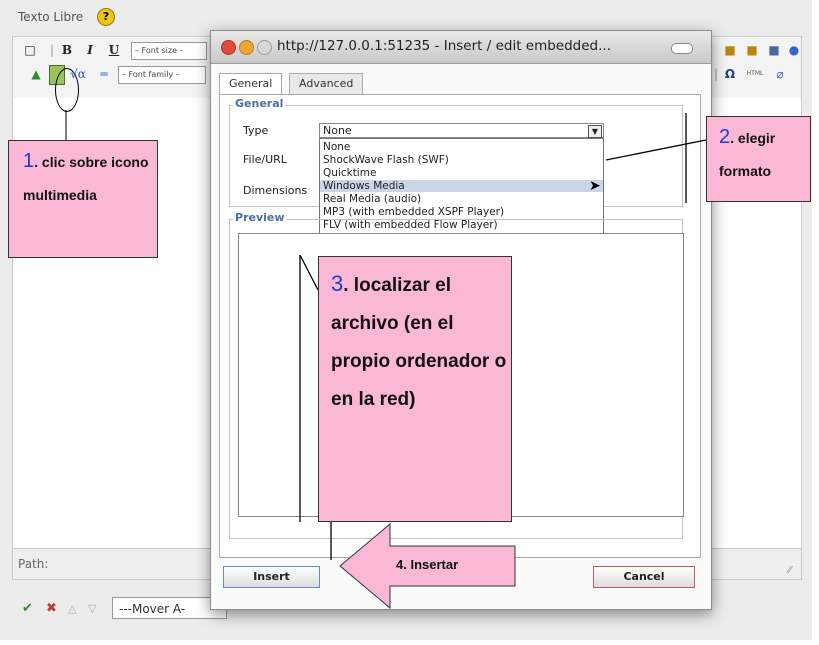  What do you see at coordinates (86, 178) in the screenshot?
I see `step1-text: . clic sobre icono multimedia` at bounding box center [86, 178].